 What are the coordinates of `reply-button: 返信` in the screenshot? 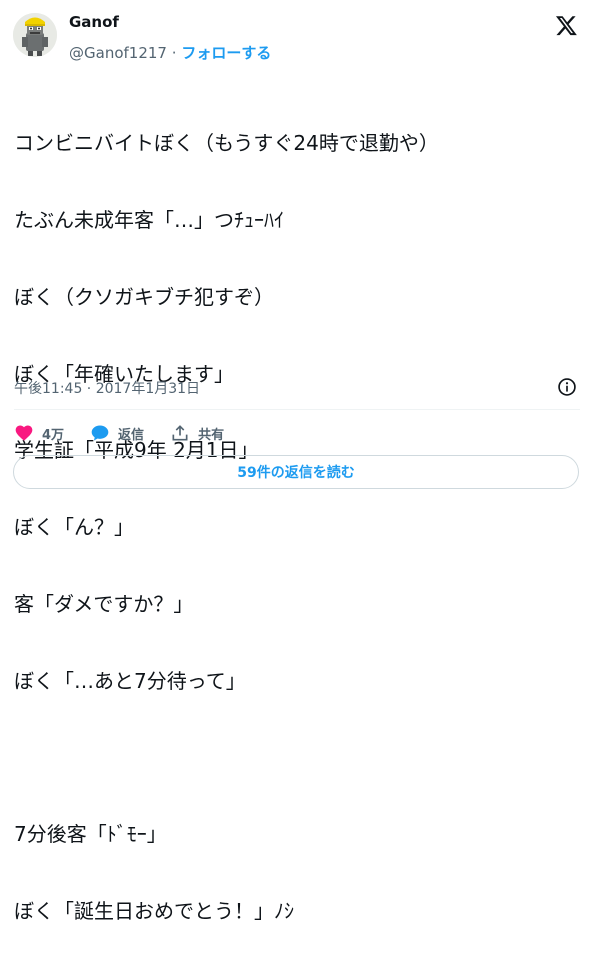 It's located at (117, 433).